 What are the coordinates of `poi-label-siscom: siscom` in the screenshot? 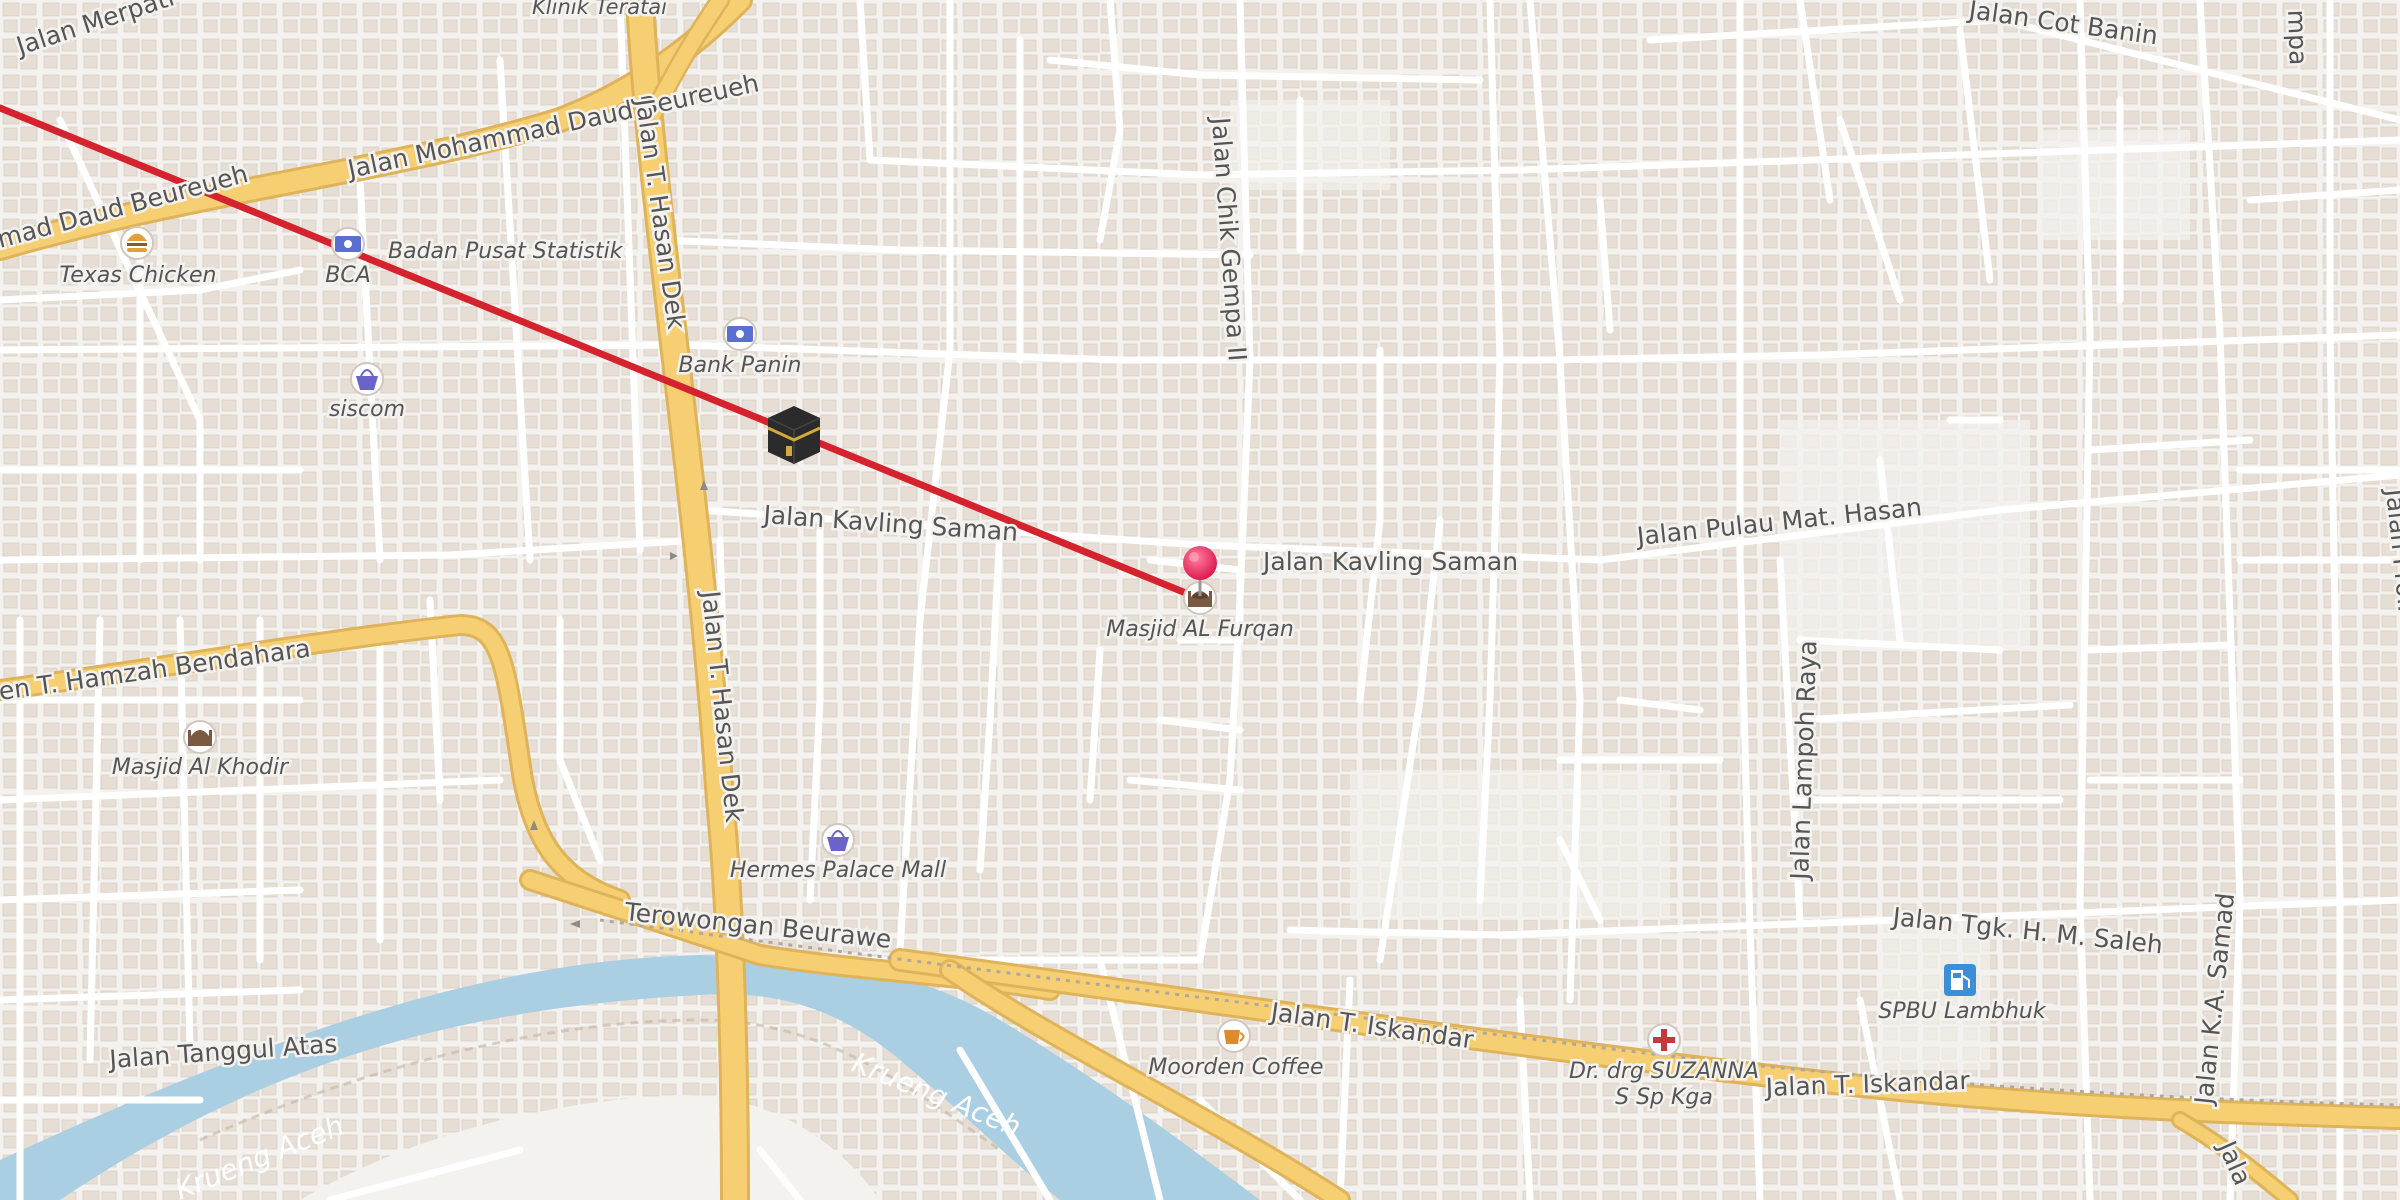 It's located at (367, 409).